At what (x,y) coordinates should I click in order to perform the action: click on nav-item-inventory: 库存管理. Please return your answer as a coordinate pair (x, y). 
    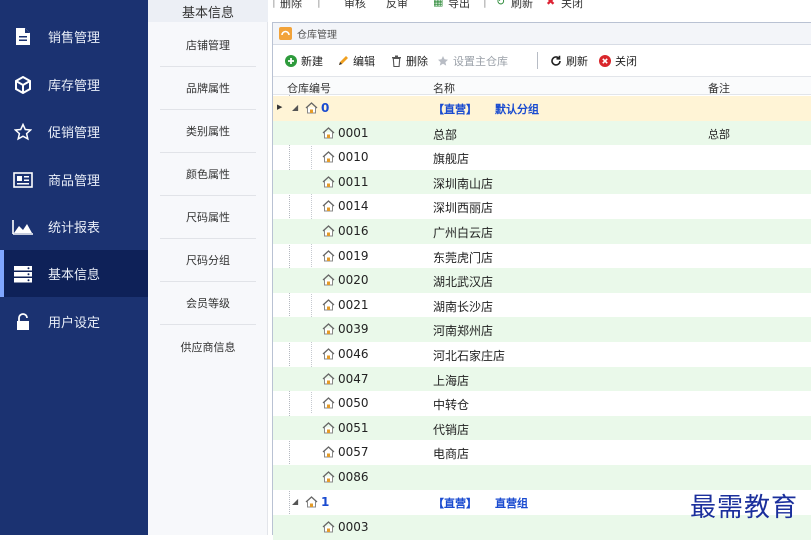
    Looking at the image, I should click on (74, 84).